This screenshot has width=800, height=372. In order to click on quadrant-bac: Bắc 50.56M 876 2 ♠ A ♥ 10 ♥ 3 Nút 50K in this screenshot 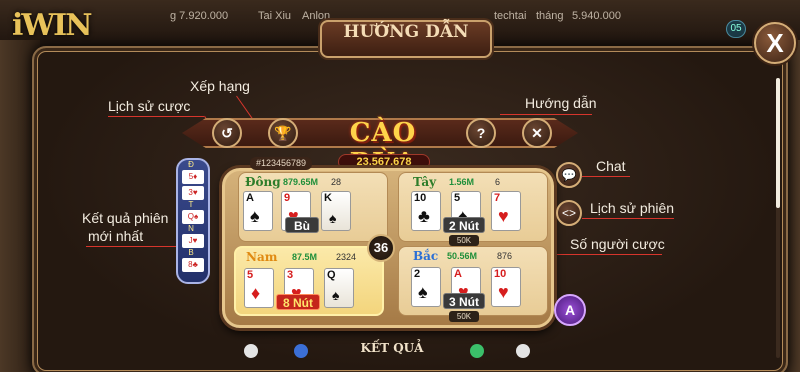, I will do `click(473, 284)`.